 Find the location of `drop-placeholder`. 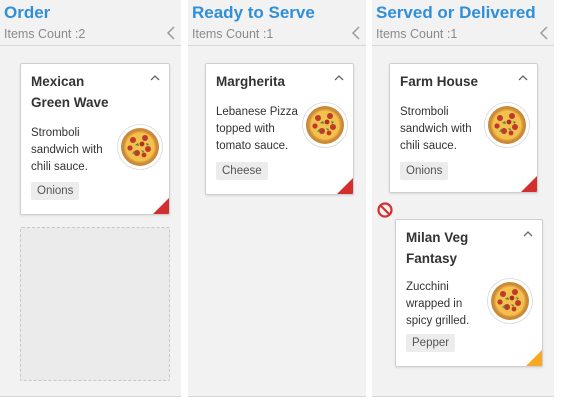

drop-placeholder is located at coordinates (95, 304).